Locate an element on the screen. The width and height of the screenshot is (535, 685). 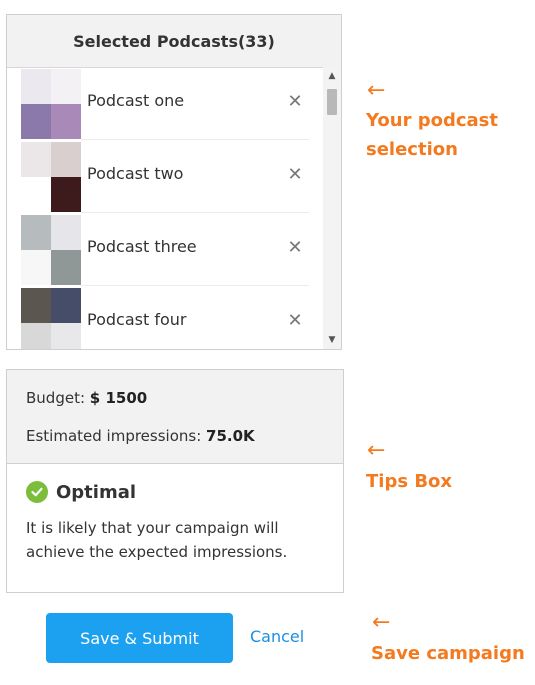
podcast-list-item: Podcast one ✕ is located at coordinates (165, 103).